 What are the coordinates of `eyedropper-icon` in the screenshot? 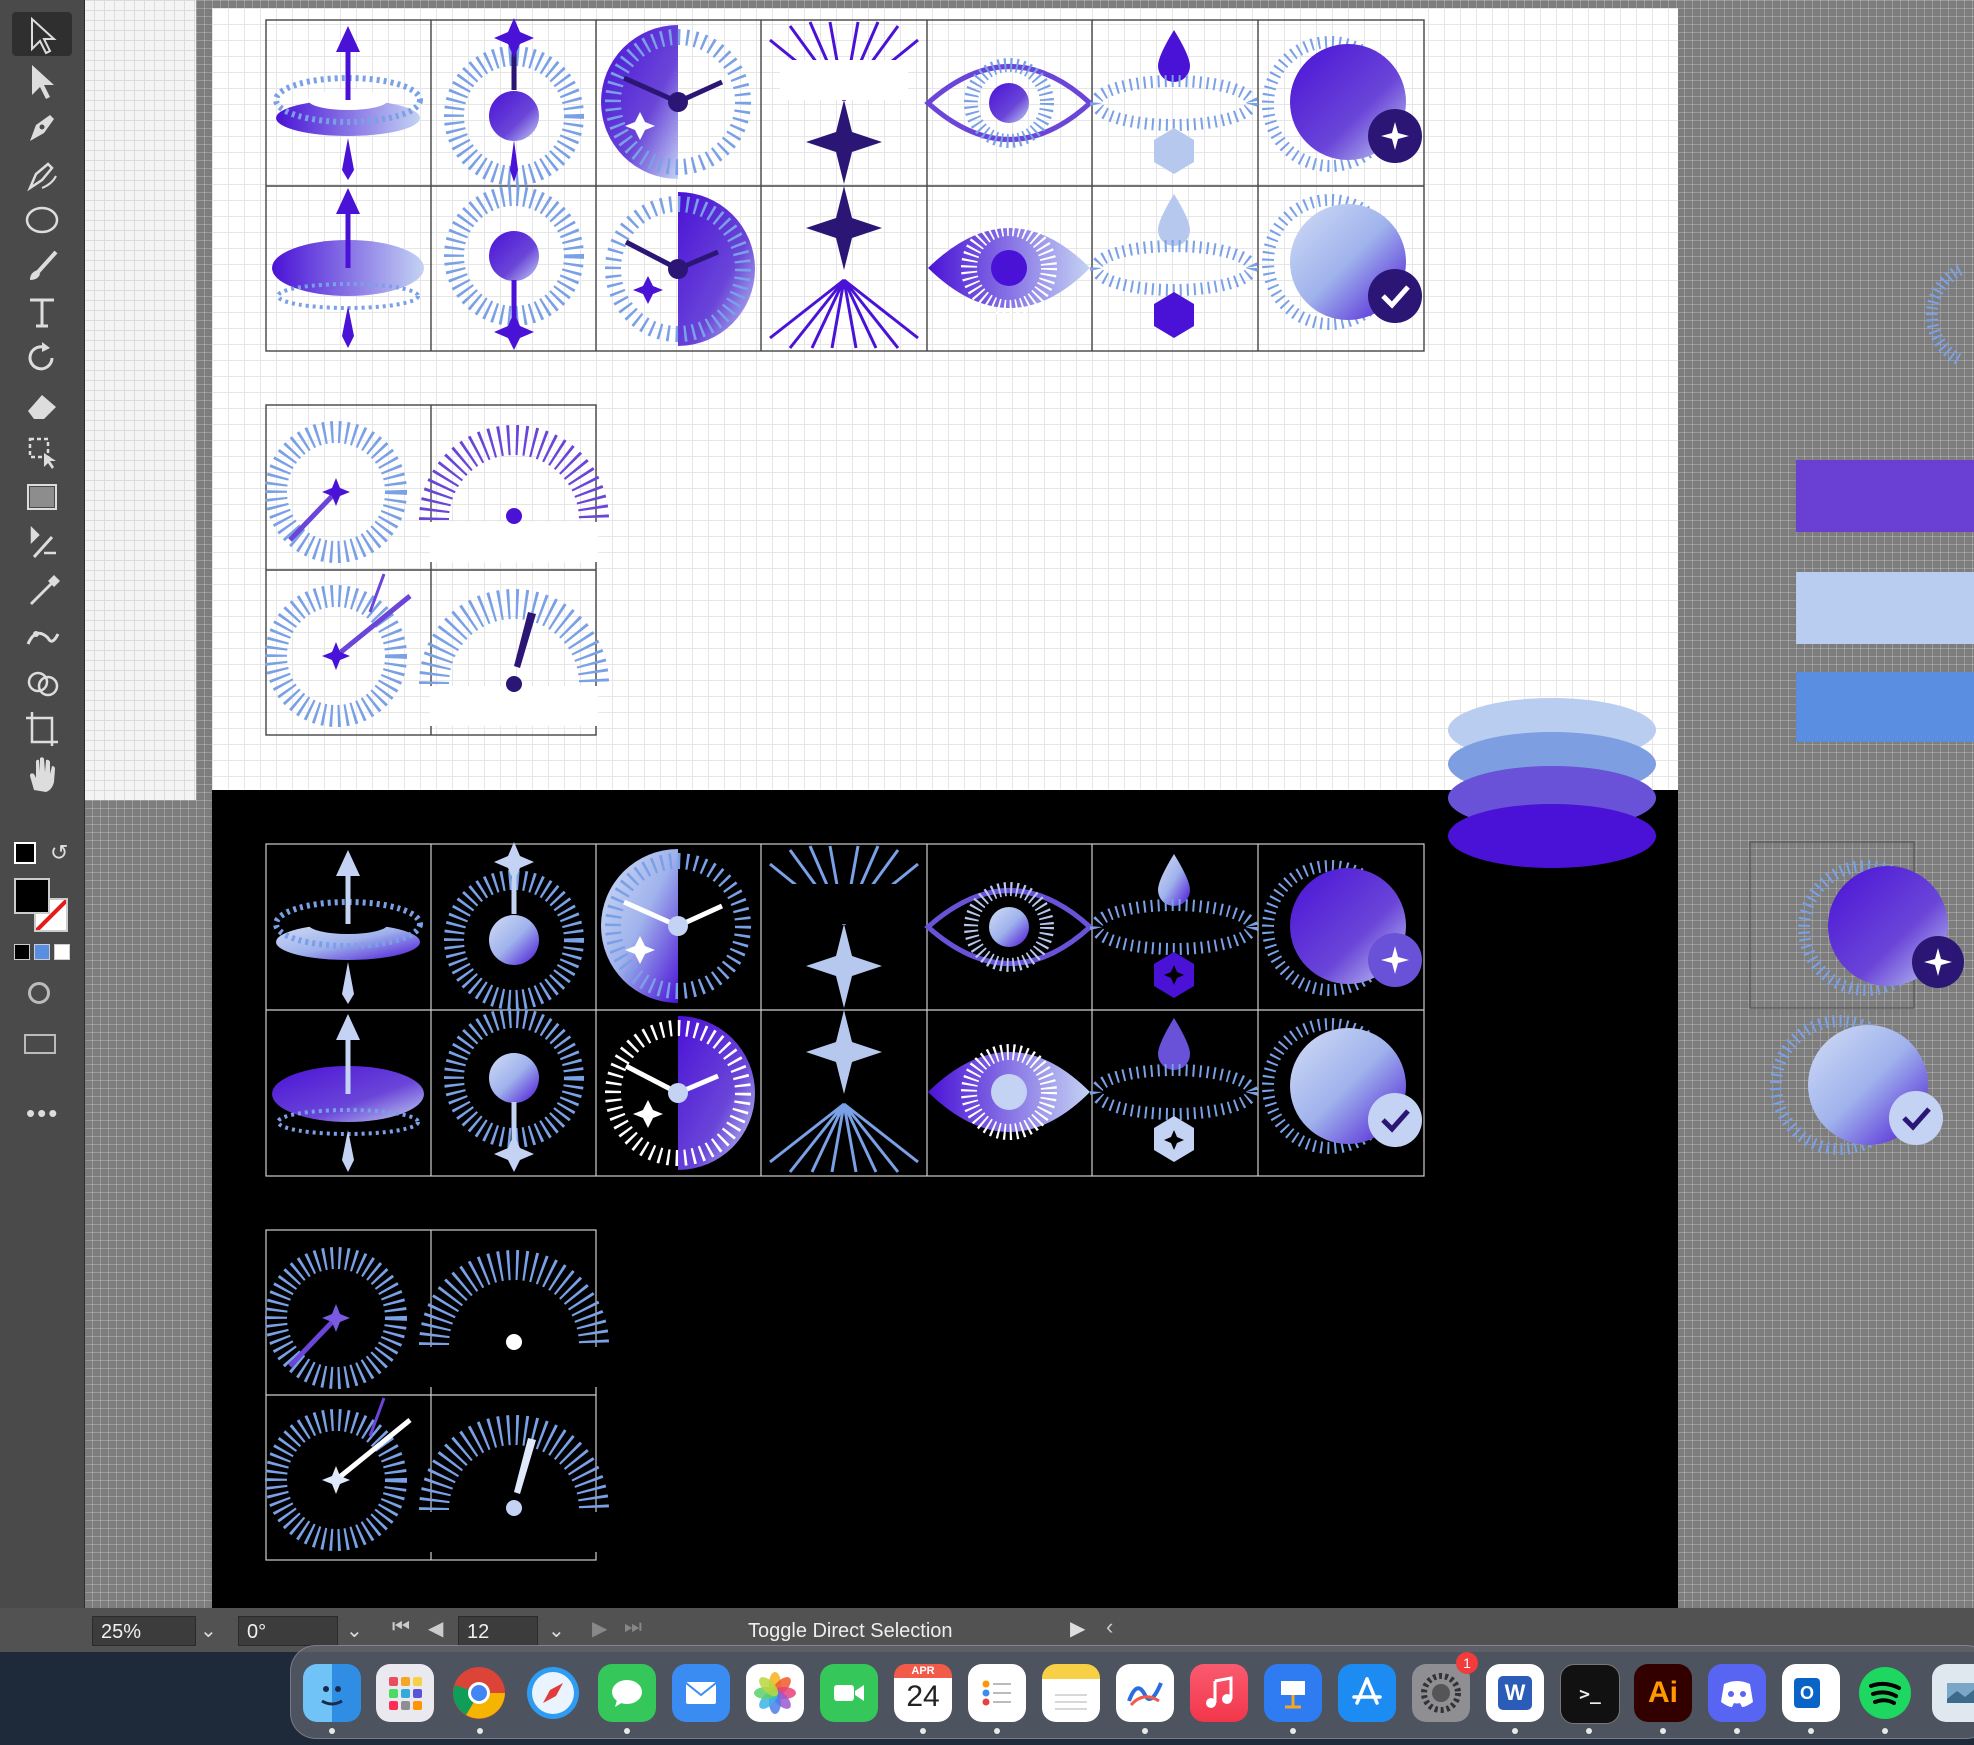 It's located at (45, 590).